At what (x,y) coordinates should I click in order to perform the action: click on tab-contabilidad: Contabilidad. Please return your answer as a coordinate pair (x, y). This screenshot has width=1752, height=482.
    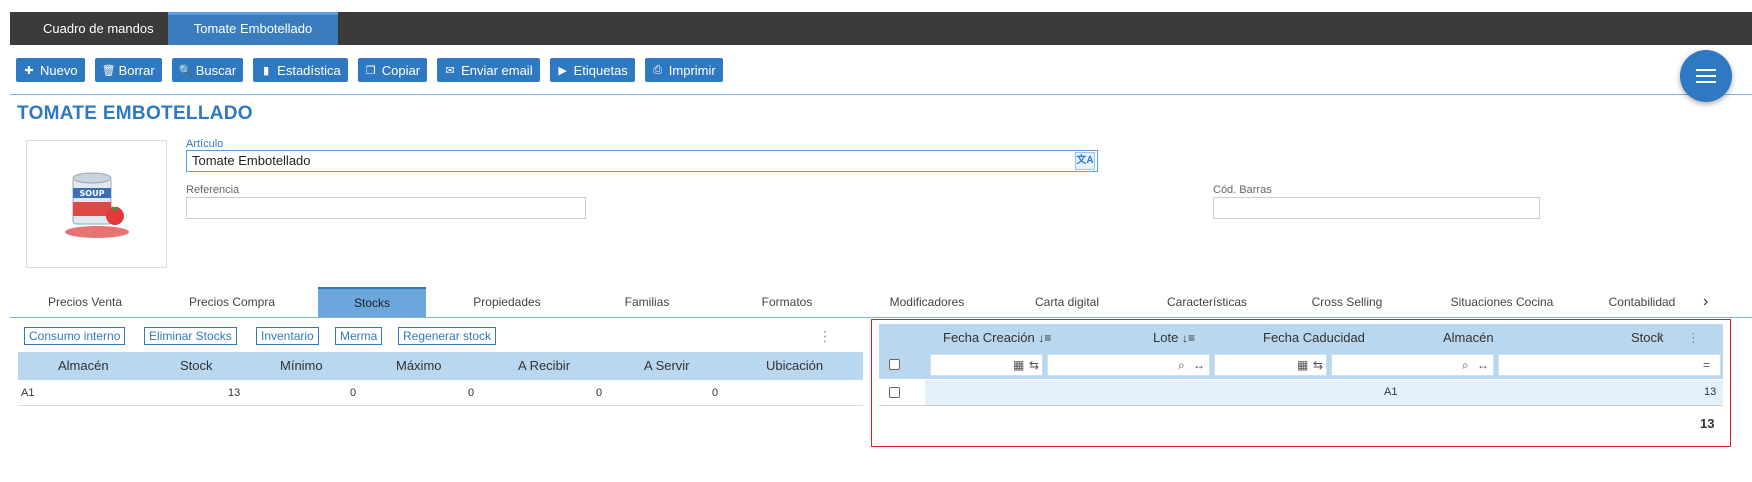
    Looking at the image, I should click on (1642, 302).